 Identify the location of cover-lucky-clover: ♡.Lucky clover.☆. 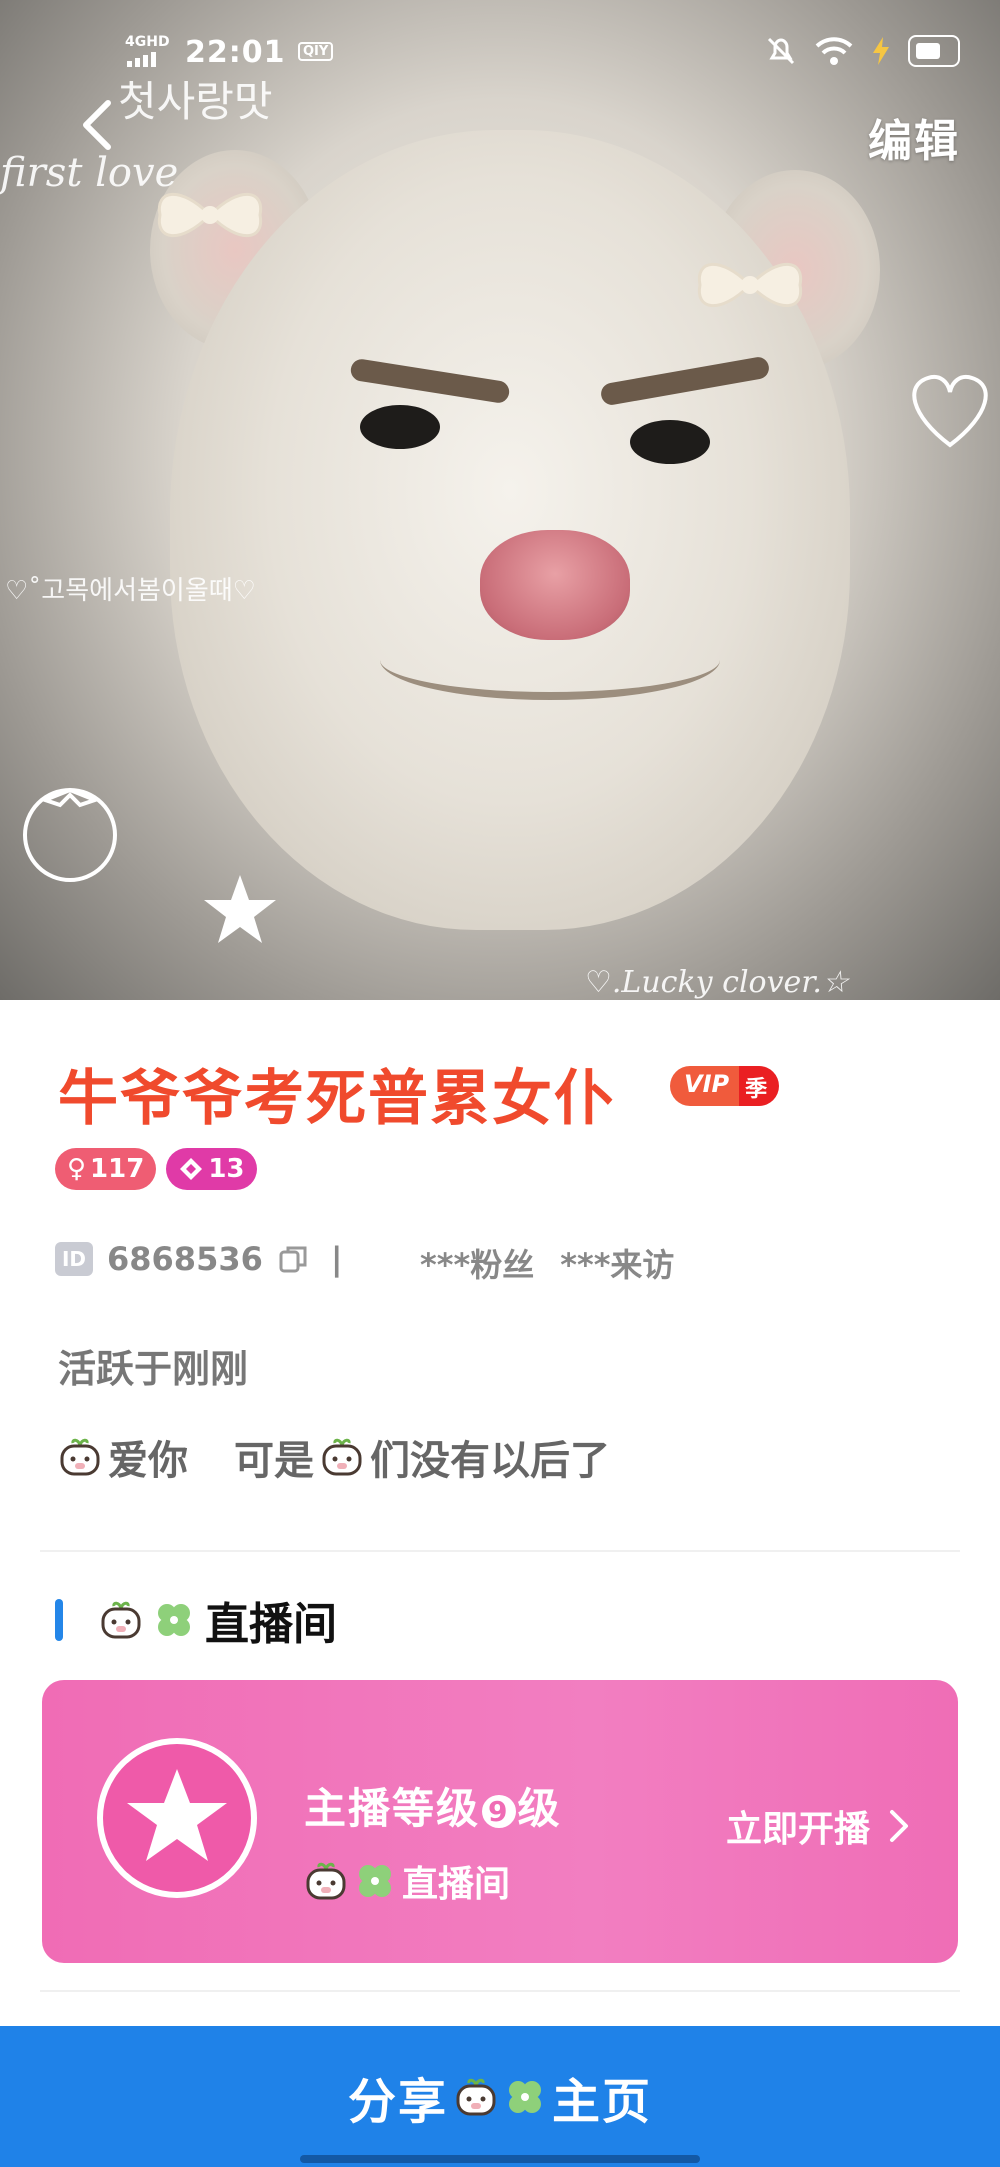
(717, 982).